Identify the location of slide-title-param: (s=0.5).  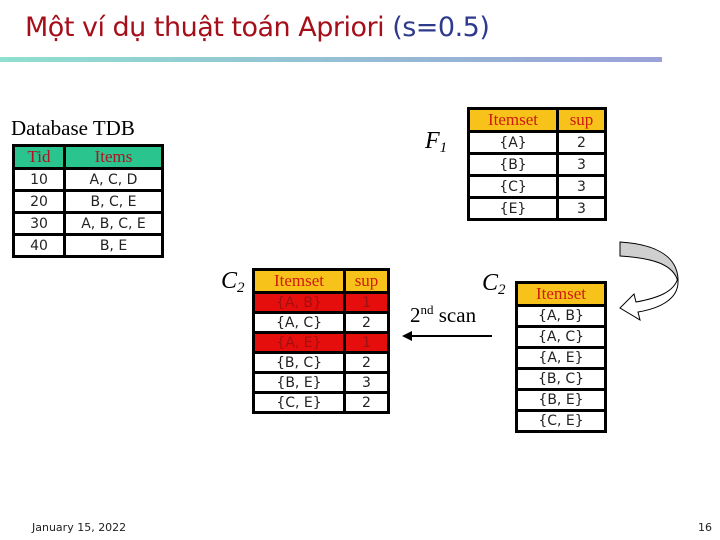
(441, 27).